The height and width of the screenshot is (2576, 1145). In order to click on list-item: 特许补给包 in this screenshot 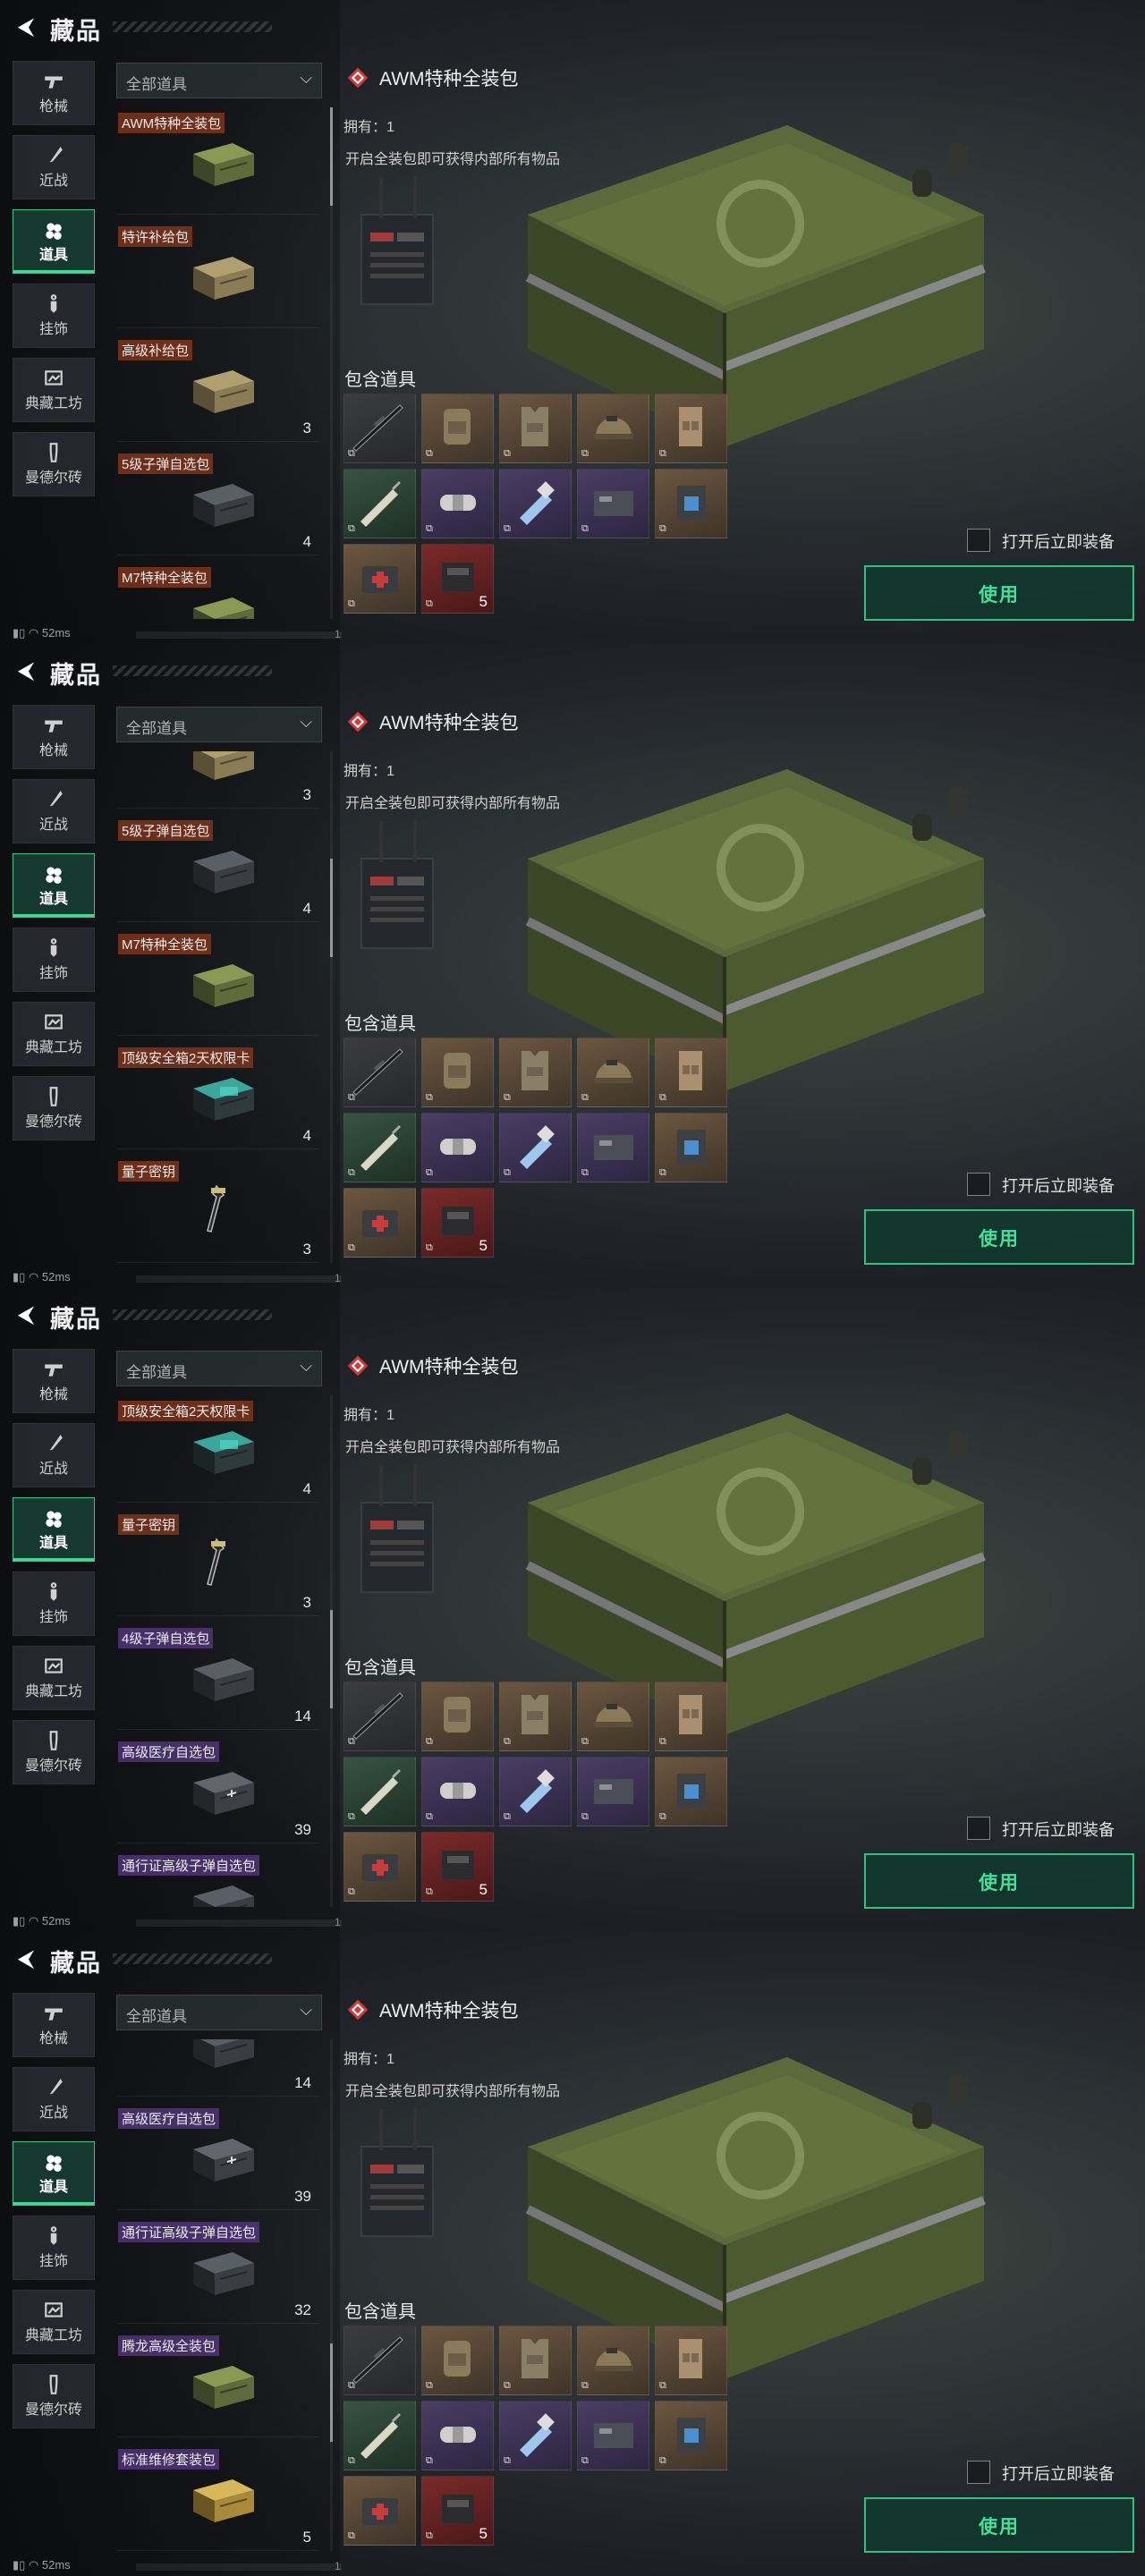, I will do `click(217, 274)`.